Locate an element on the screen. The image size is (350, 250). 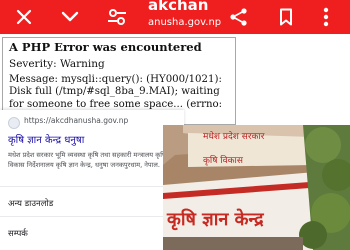
sign-mid-text: कृषि विकास is located at coordinates (223, 160).